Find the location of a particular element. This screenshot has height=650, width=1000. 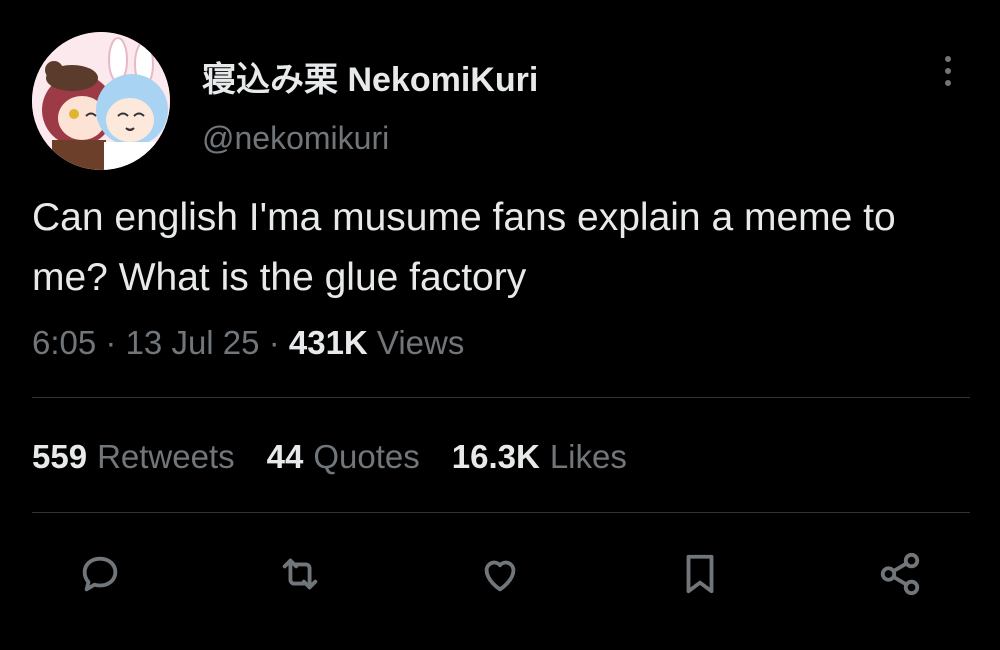

anime-avatar-icon is located at coordinates (101, 101).